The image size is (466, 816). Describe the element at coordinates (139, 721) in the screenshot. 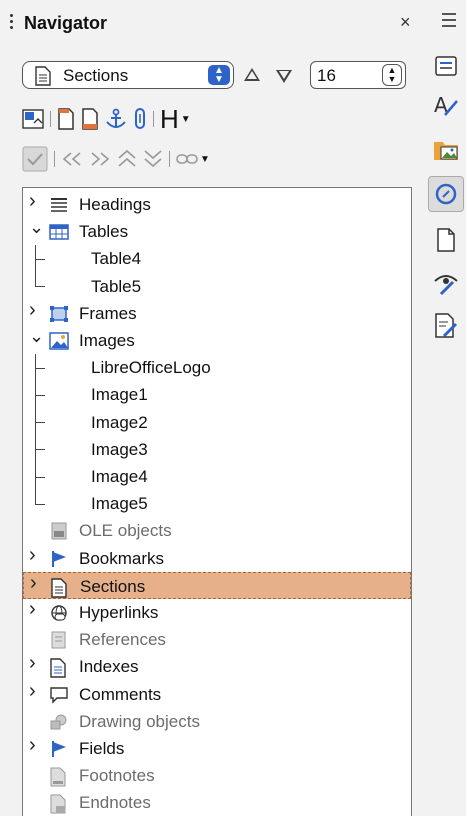

I see `tree-item-label: Drawing objects` at that location.